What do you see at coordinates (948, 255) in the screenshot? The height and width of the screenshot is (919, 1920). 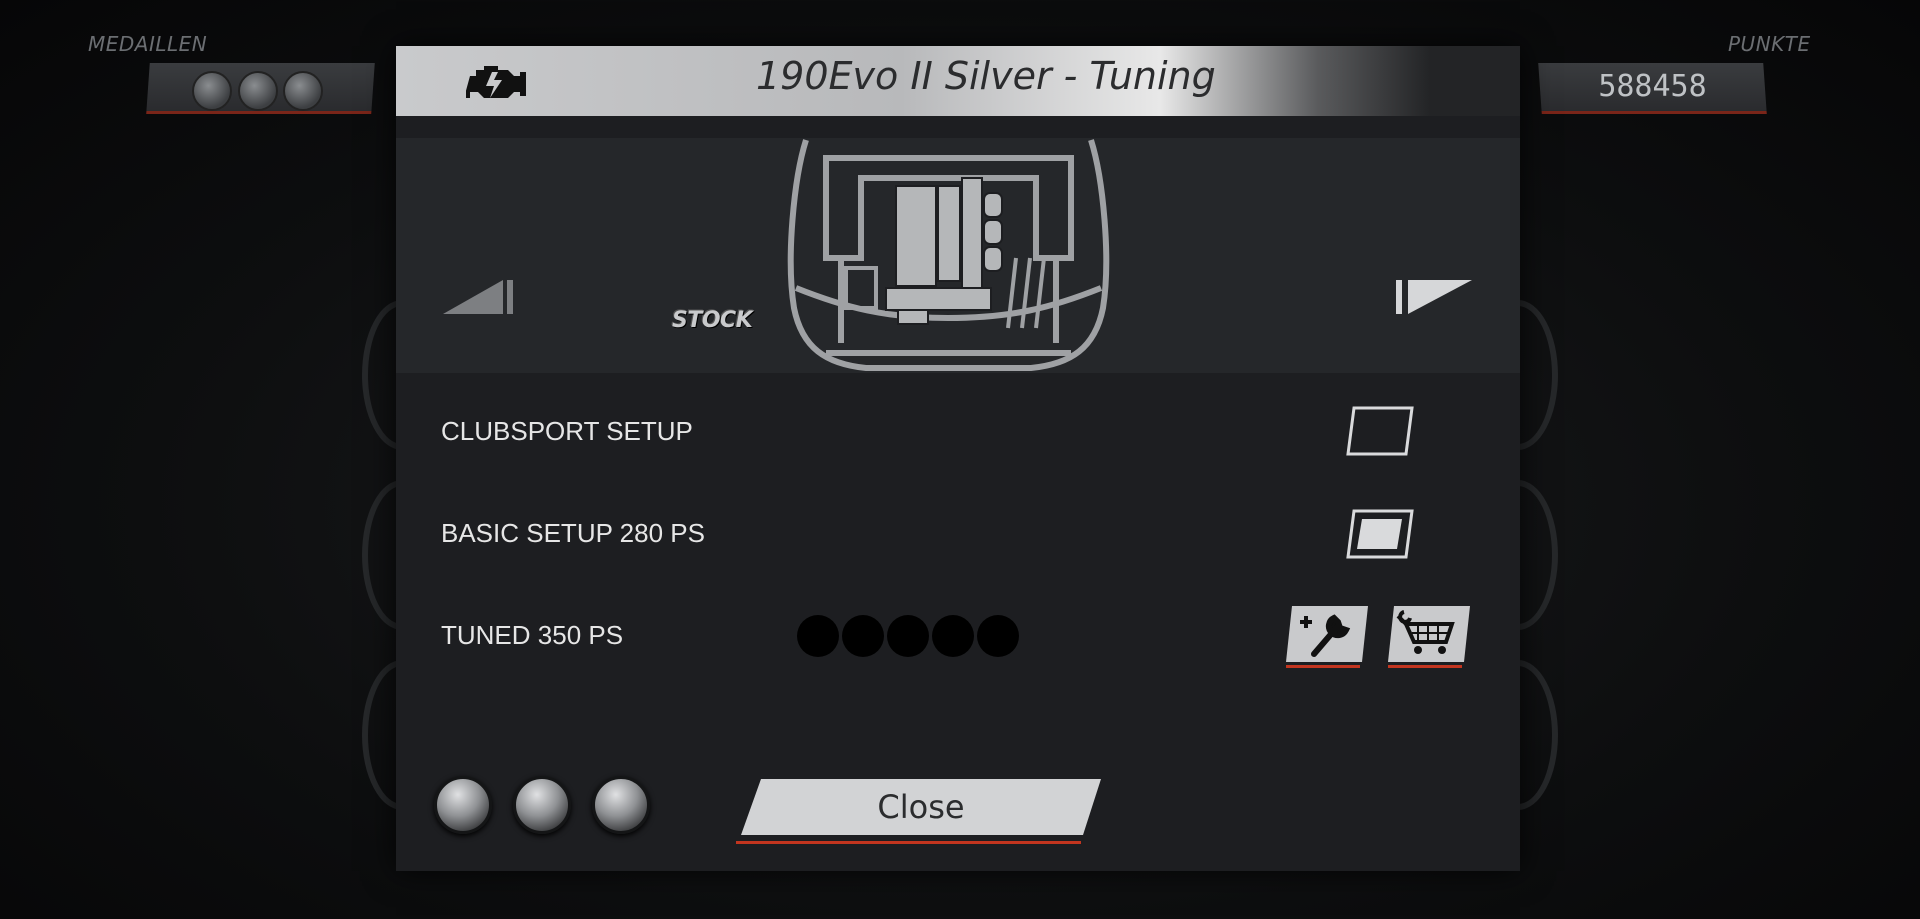 I see `engine-bay-image` at bounding box center [948, 255].